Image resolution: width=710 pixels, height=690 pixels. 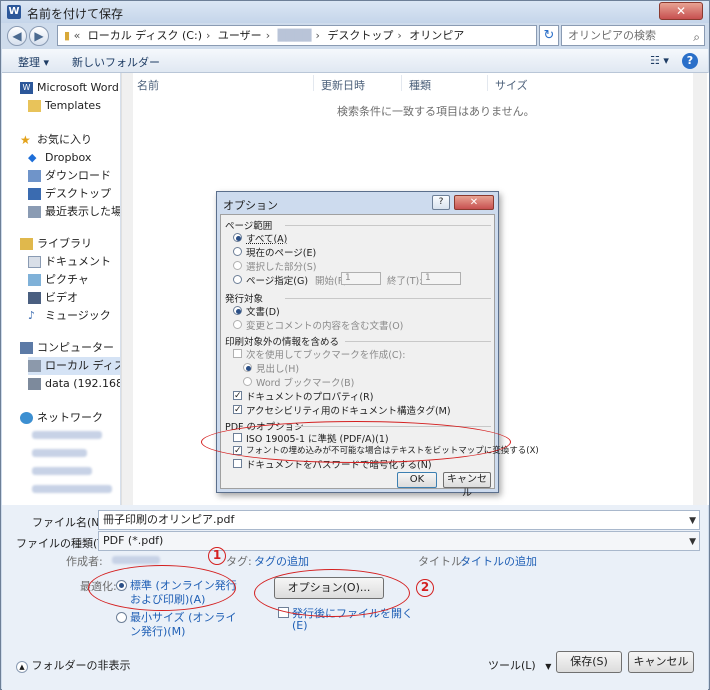 What do you see at coordinates (266, 238) in the screenshot?
I see `range-all-label: すべて(A)` at bounding box center [266, 238].